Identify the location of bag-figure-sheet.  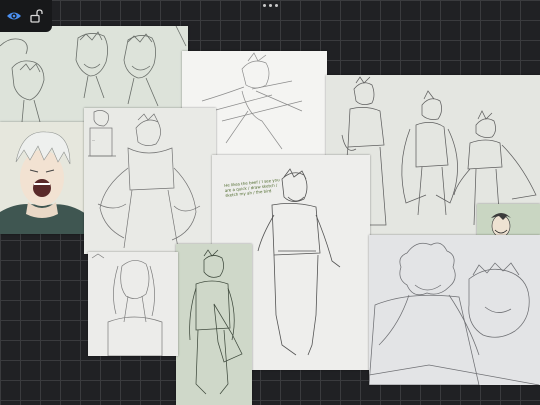
(214, 324).